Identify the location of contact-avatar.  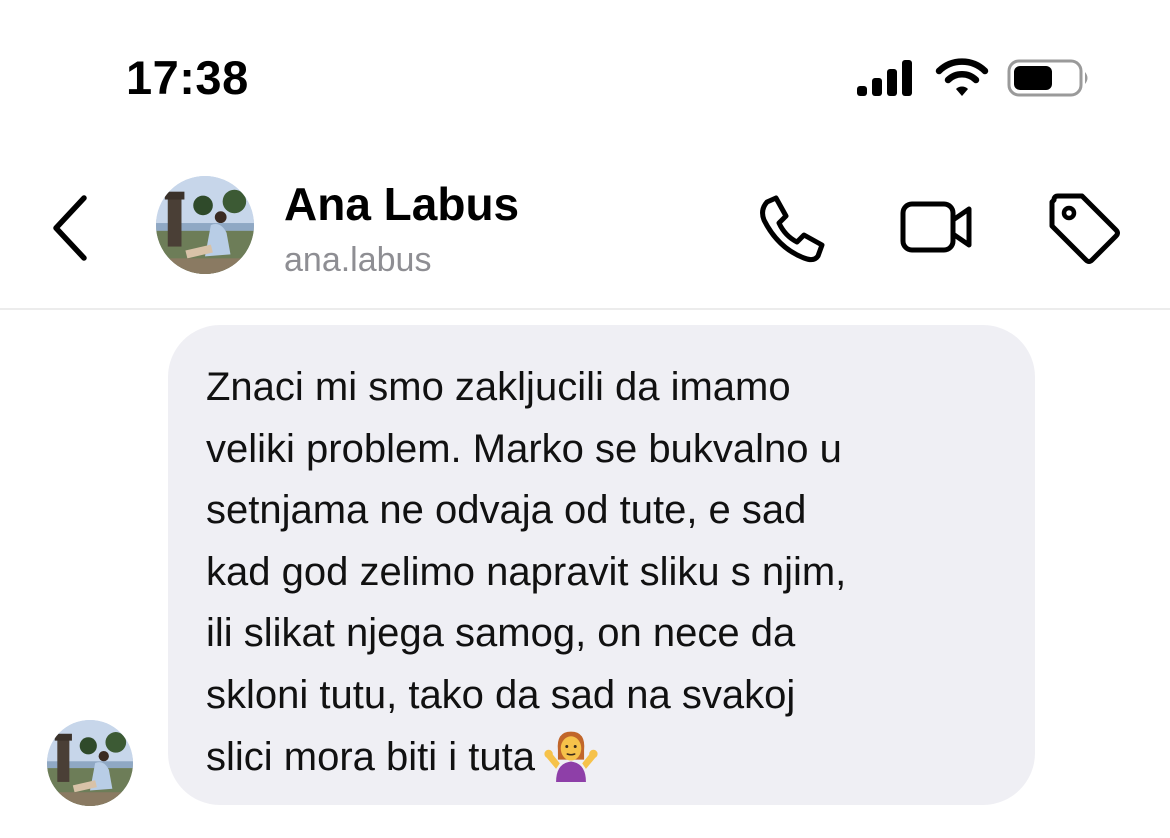
(205, 225).